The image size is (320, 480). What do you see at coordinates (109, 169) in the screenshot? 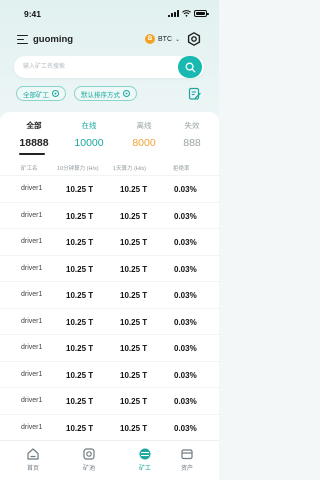
I see `table-header: 矿工名 10分钟算力 (H/s) 1天算力 (H/s) 拒绝率` at bounding box center [109, 169].